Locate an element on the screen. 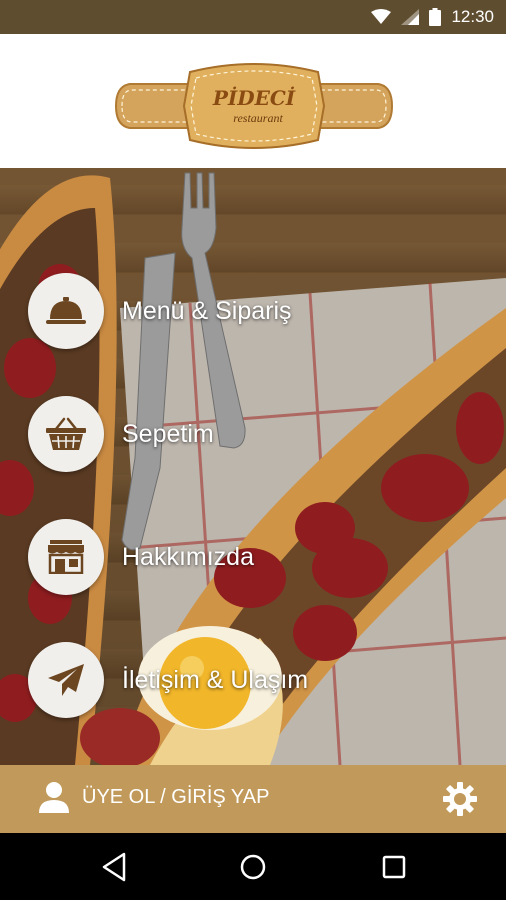 The width and height of the screenshot is (506, 900). login-register-button: ÜYE OL / GİRİŞ YAP is located at coordinates (153, 797).